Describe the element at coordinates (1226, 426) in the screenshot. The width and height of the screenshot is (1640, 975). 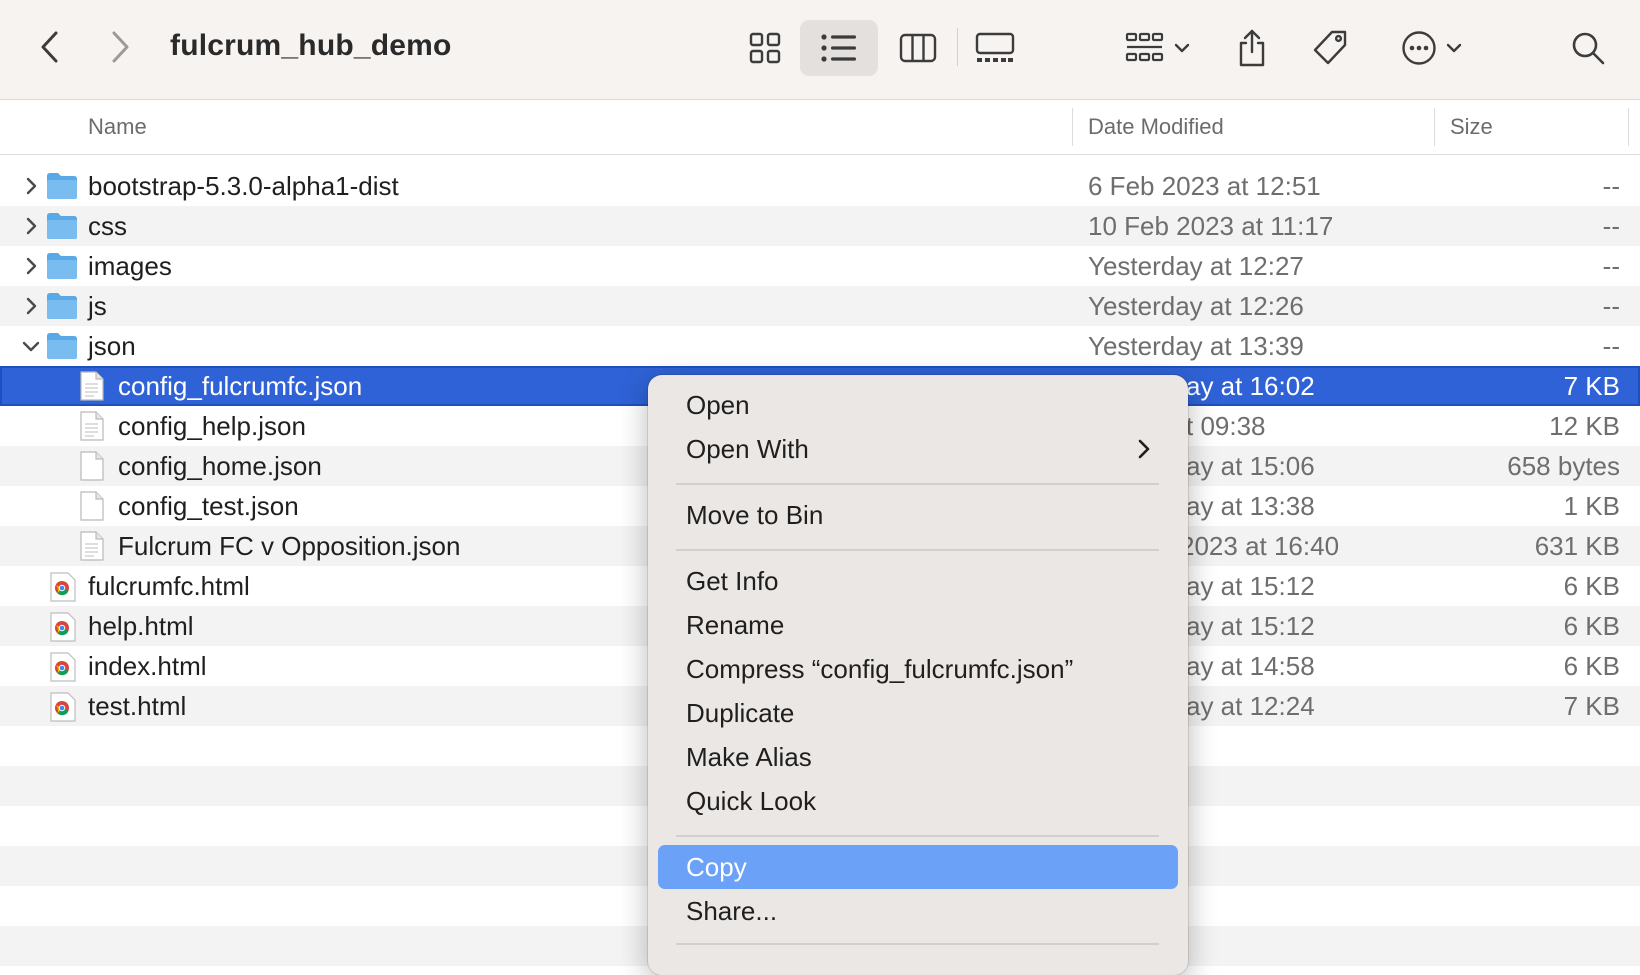
I see `file-date: t 09:38` at that location.